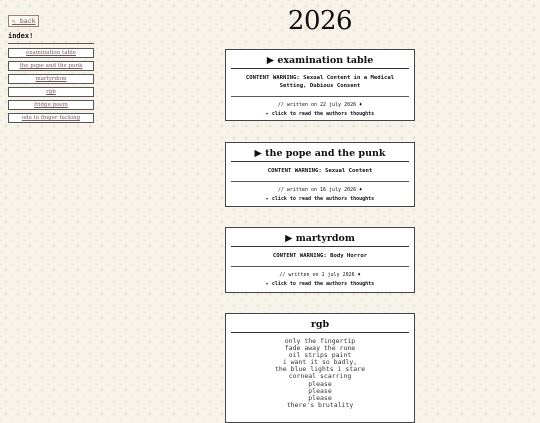 The width and height of the screenshot is (540, 423). What do you see at coordinates (51, 53) in the screenshot?
I see `nav-item-examination-table: examination table` at bounding box center [51, 53].